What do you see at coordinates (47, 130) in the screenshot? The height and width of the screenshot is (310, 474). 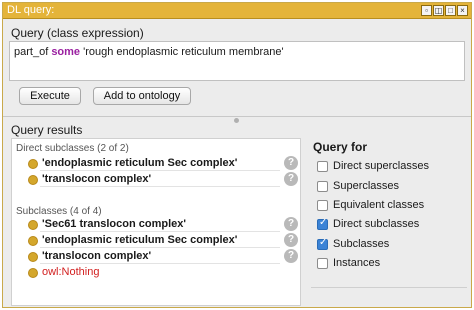 I see `results-label: Query results` at bounding box center [47, 130].